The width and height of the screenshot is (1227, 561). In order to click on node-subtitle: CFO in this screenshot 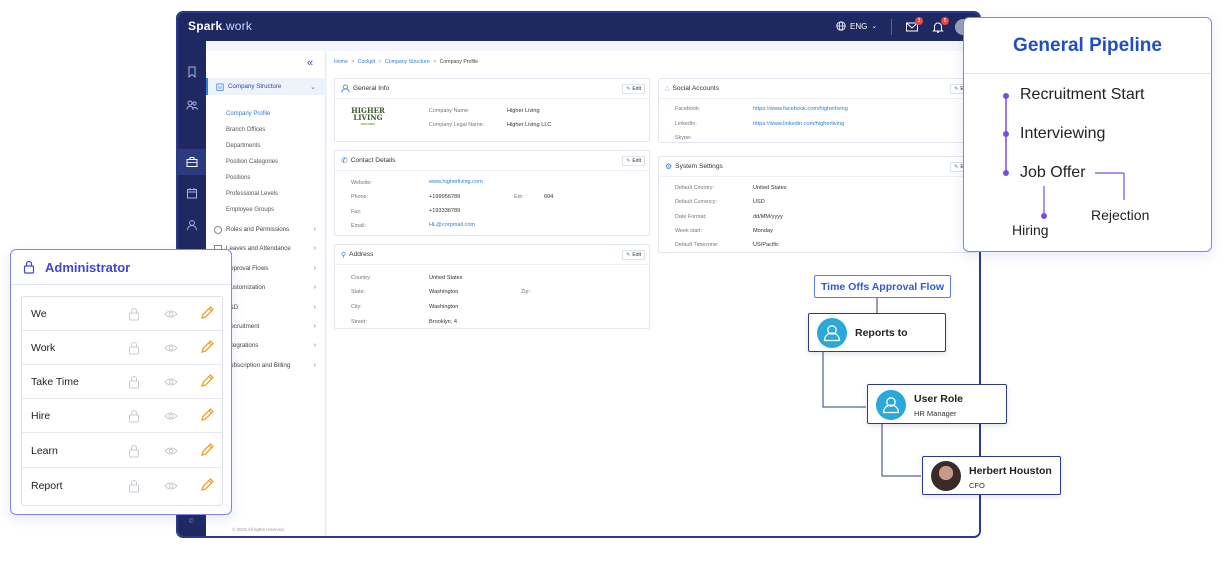, I will do `click(977, 485)`.